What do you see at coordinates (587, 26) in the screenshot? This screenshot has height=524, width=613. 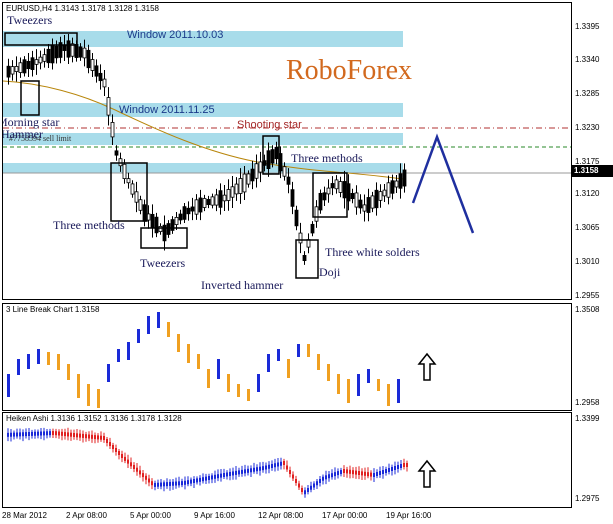 I see `price-tick: 1.3395` at bounding box center [587, 26].